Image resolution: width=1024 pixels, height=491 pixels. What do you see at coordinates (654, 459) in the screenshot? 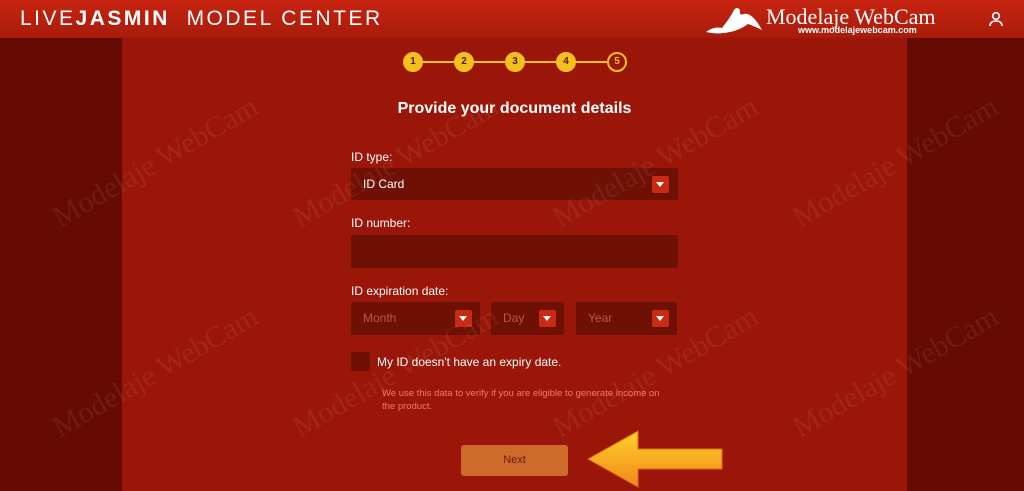
I see `arrow-left-icon` at bounding box center [654, 459].